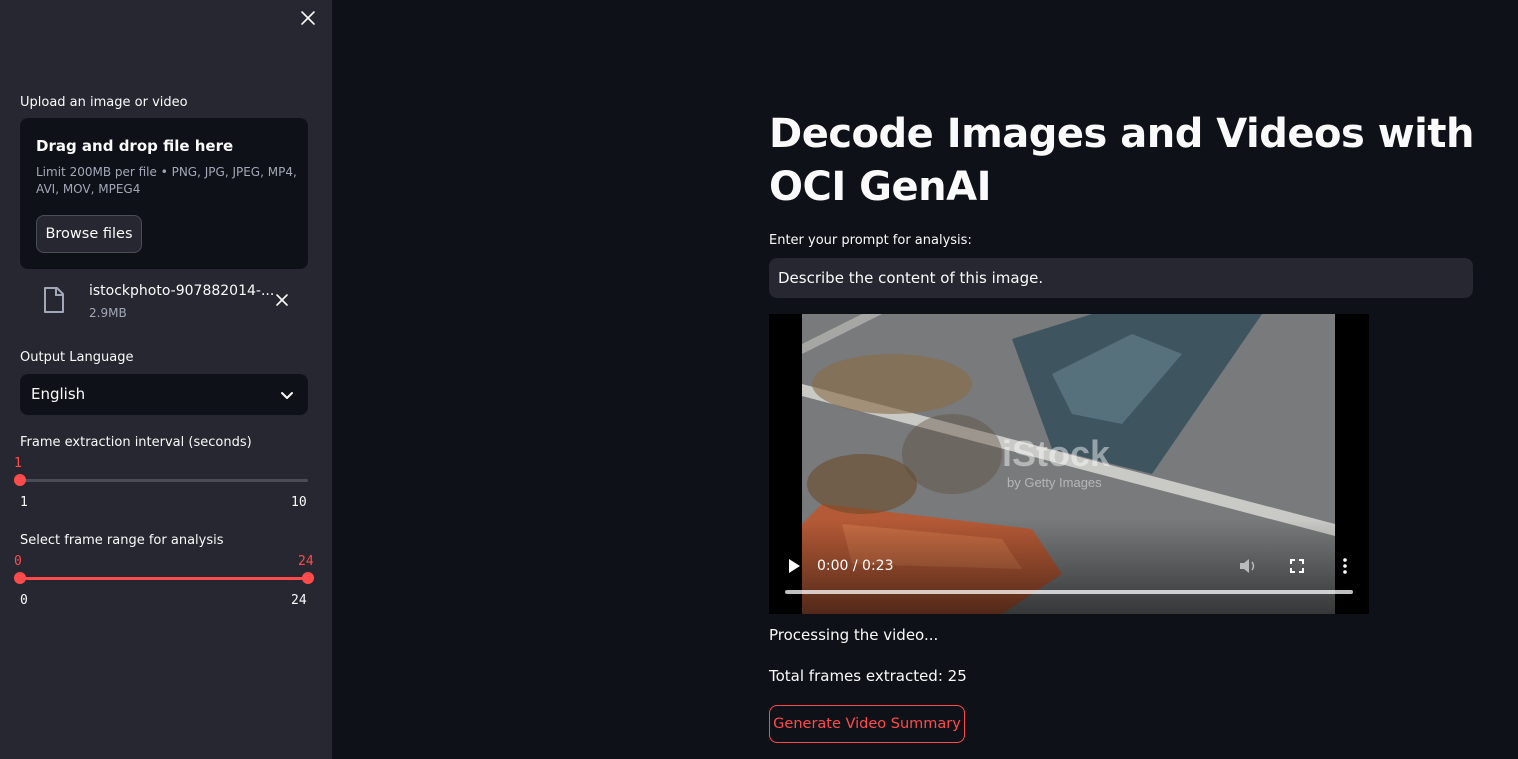  What do you see at coordinates (1122, 160) in the screenshot?
I see `page-title: Decode Images and Videos with OCI GenAI` at bounding box center [1122, 160].